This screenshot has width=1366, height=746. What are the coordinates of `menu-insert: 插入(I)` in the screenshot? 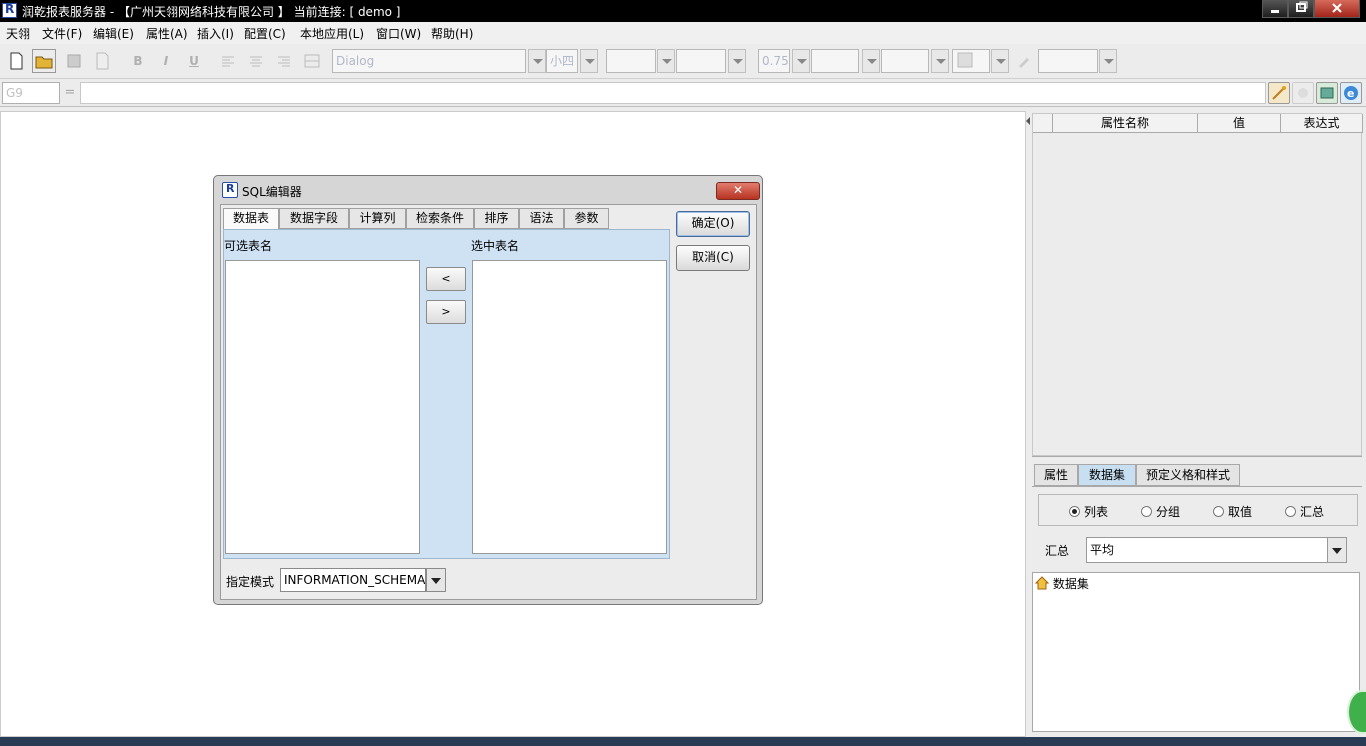 It's located at (215, 33).